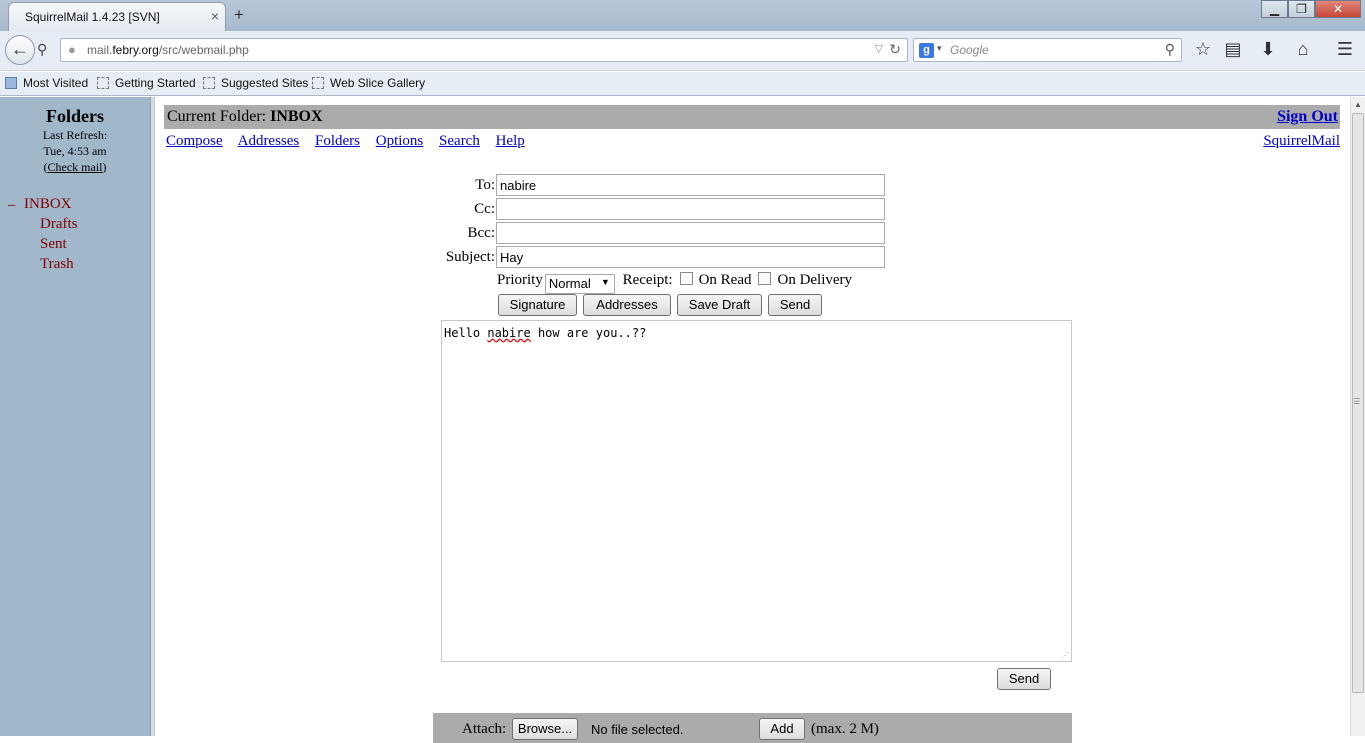  What do you see at coordinates (92, 17) in the screenshot?
I see `tab-title: SquirrelMail 1.4.23 [SVN]` at bounding box center [92, 17].